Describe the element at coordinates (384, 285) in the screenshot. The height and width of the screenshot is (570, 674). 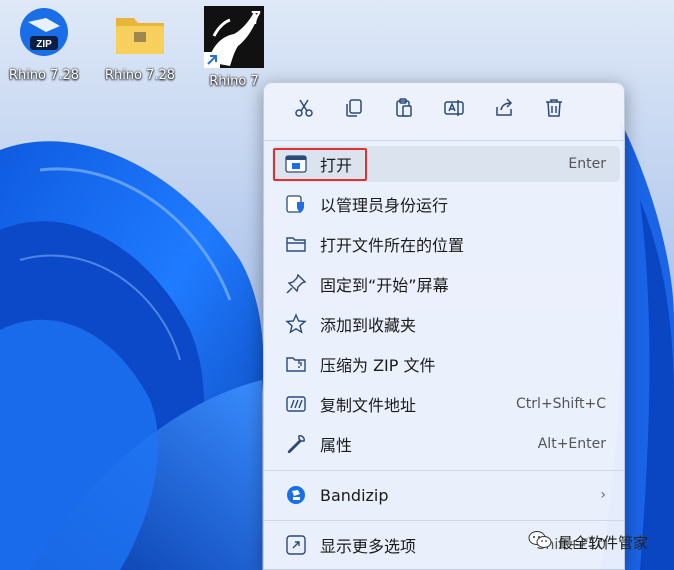
I see `menu-item-label: 固定到“开始”屏幕` at that location.